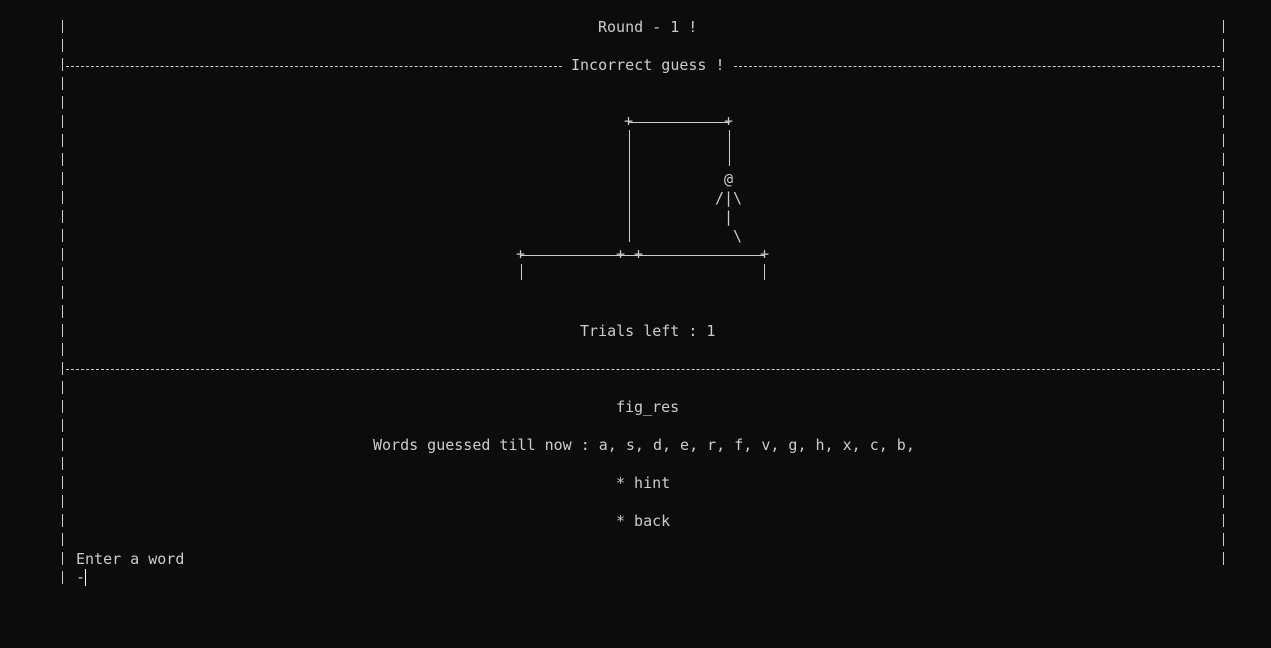 This screenshot has width=1271, height=648. What do you see at coordinates (648, 331) in the screenshot?
I see `trials-left: Trials left : 1` at bounding box center [648, 331].